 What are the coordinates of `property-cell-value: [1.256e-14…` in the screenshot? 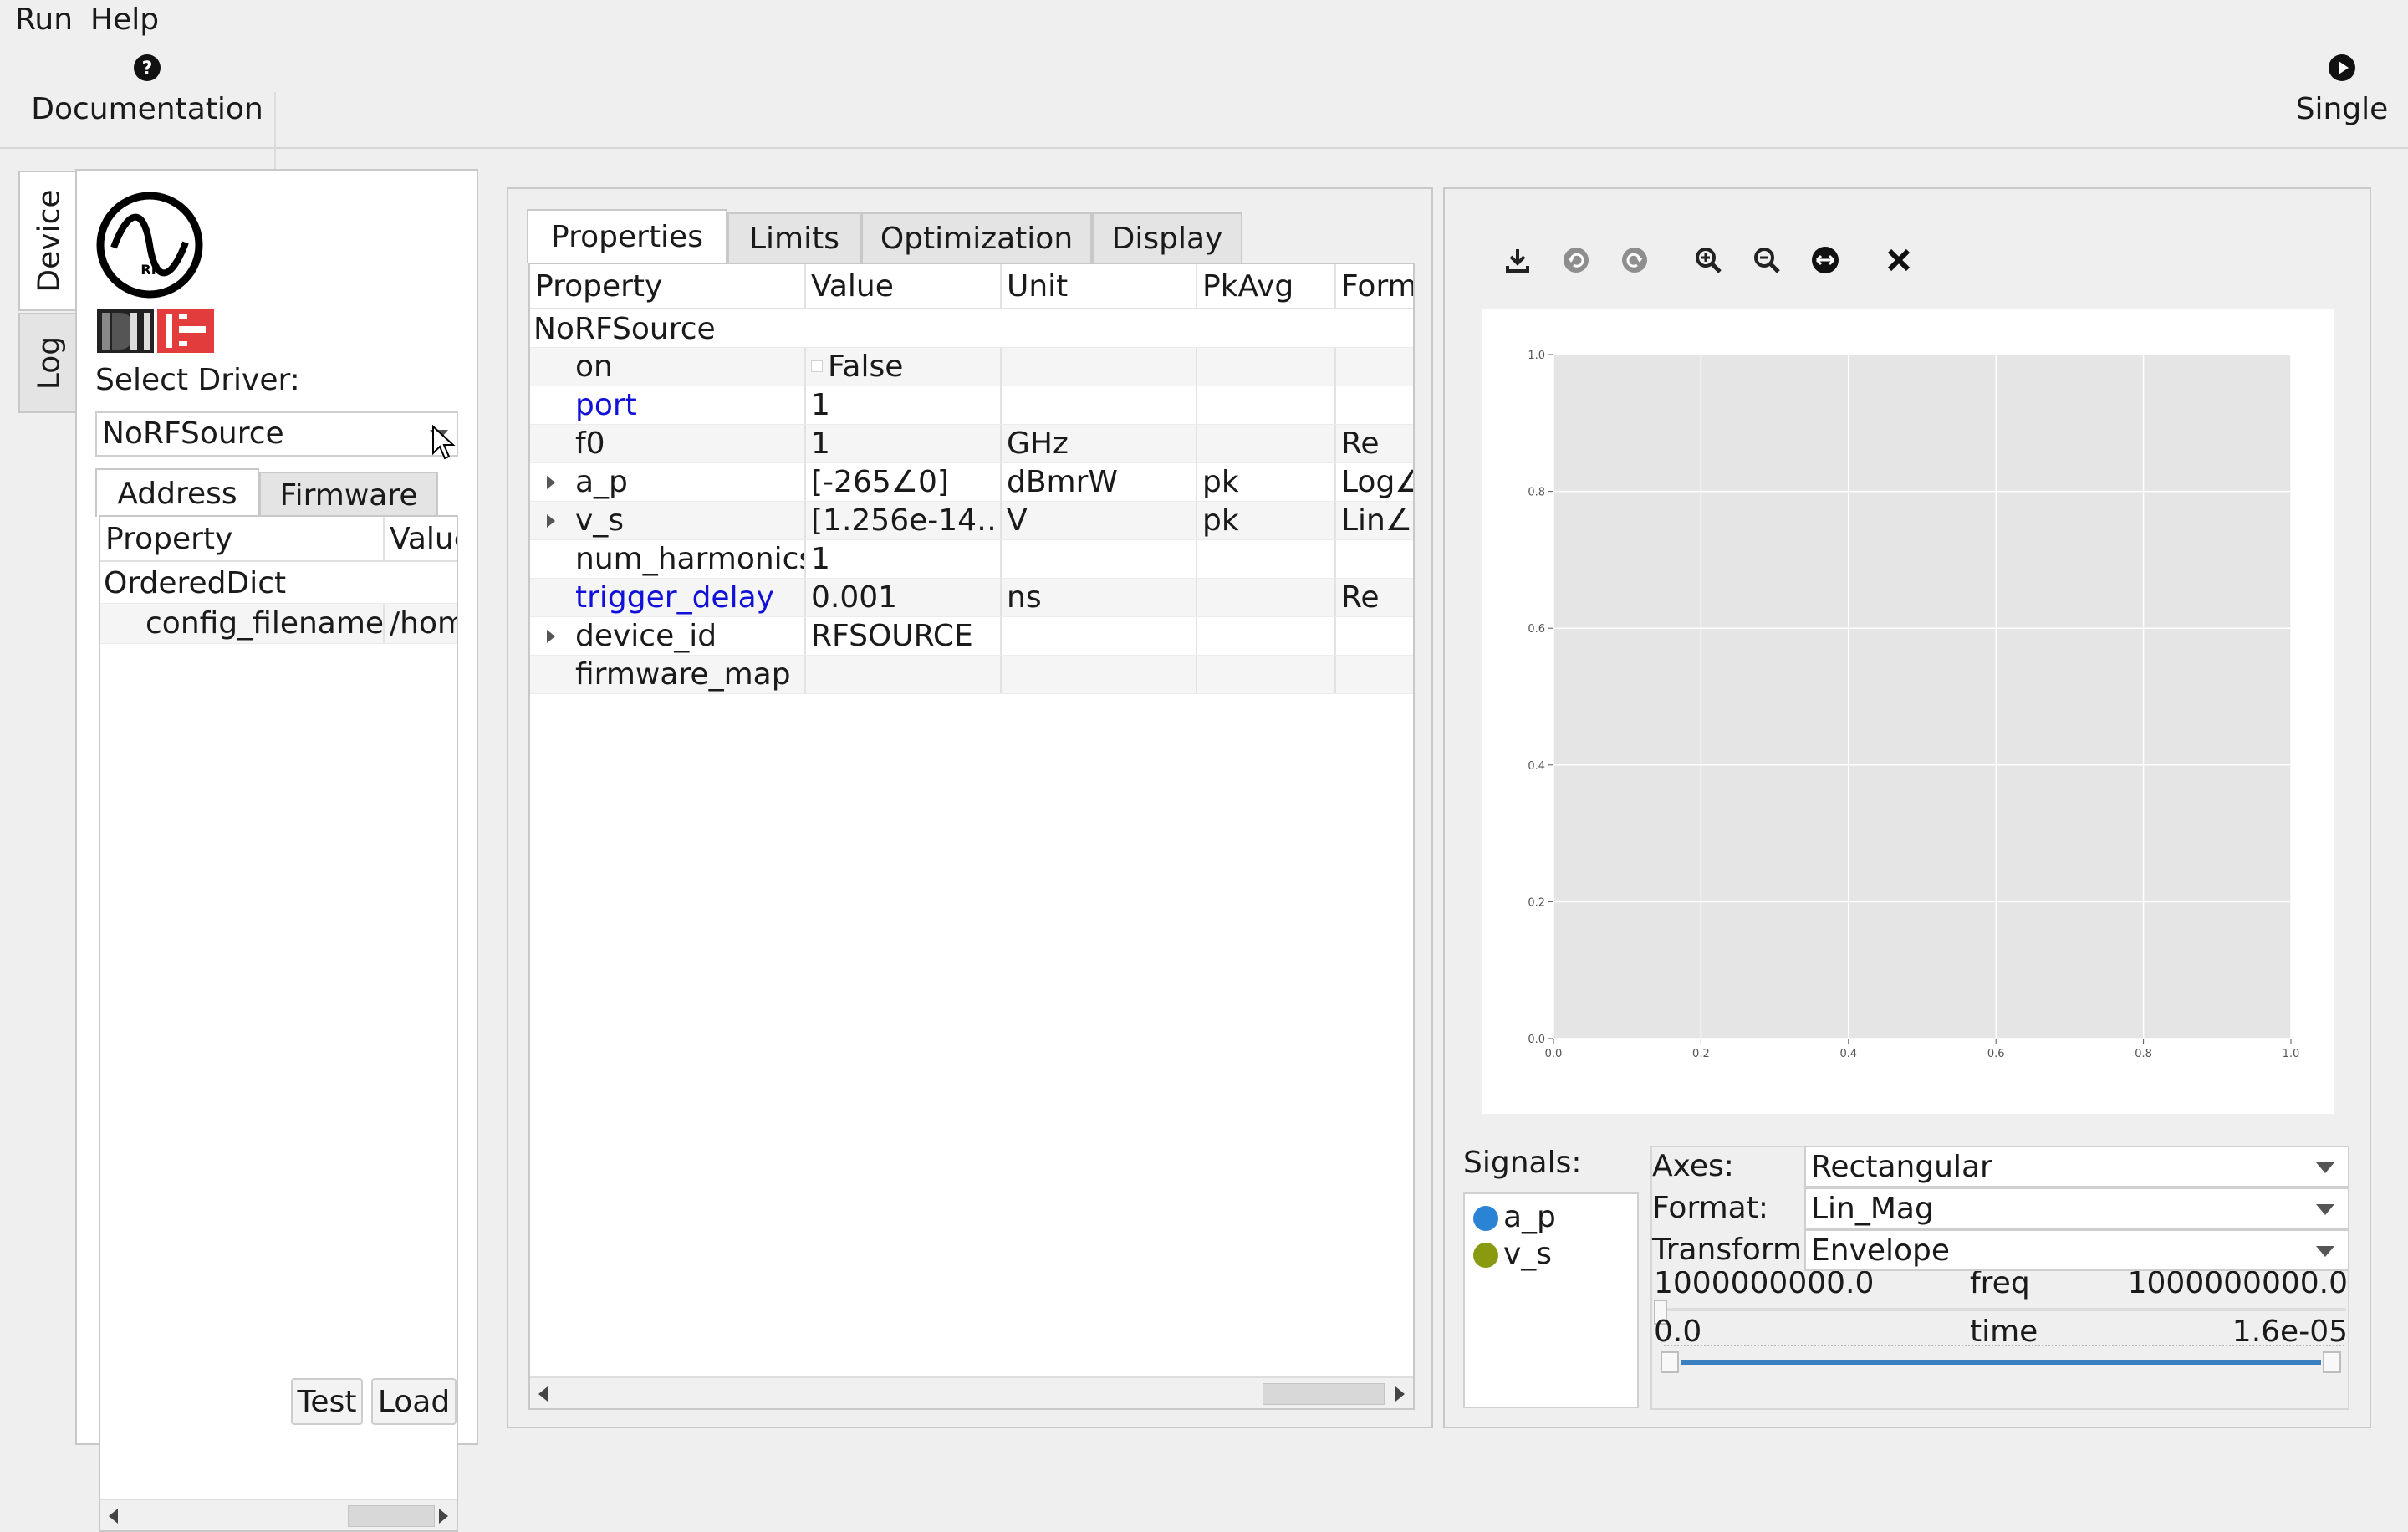 It's located at (904, 520).